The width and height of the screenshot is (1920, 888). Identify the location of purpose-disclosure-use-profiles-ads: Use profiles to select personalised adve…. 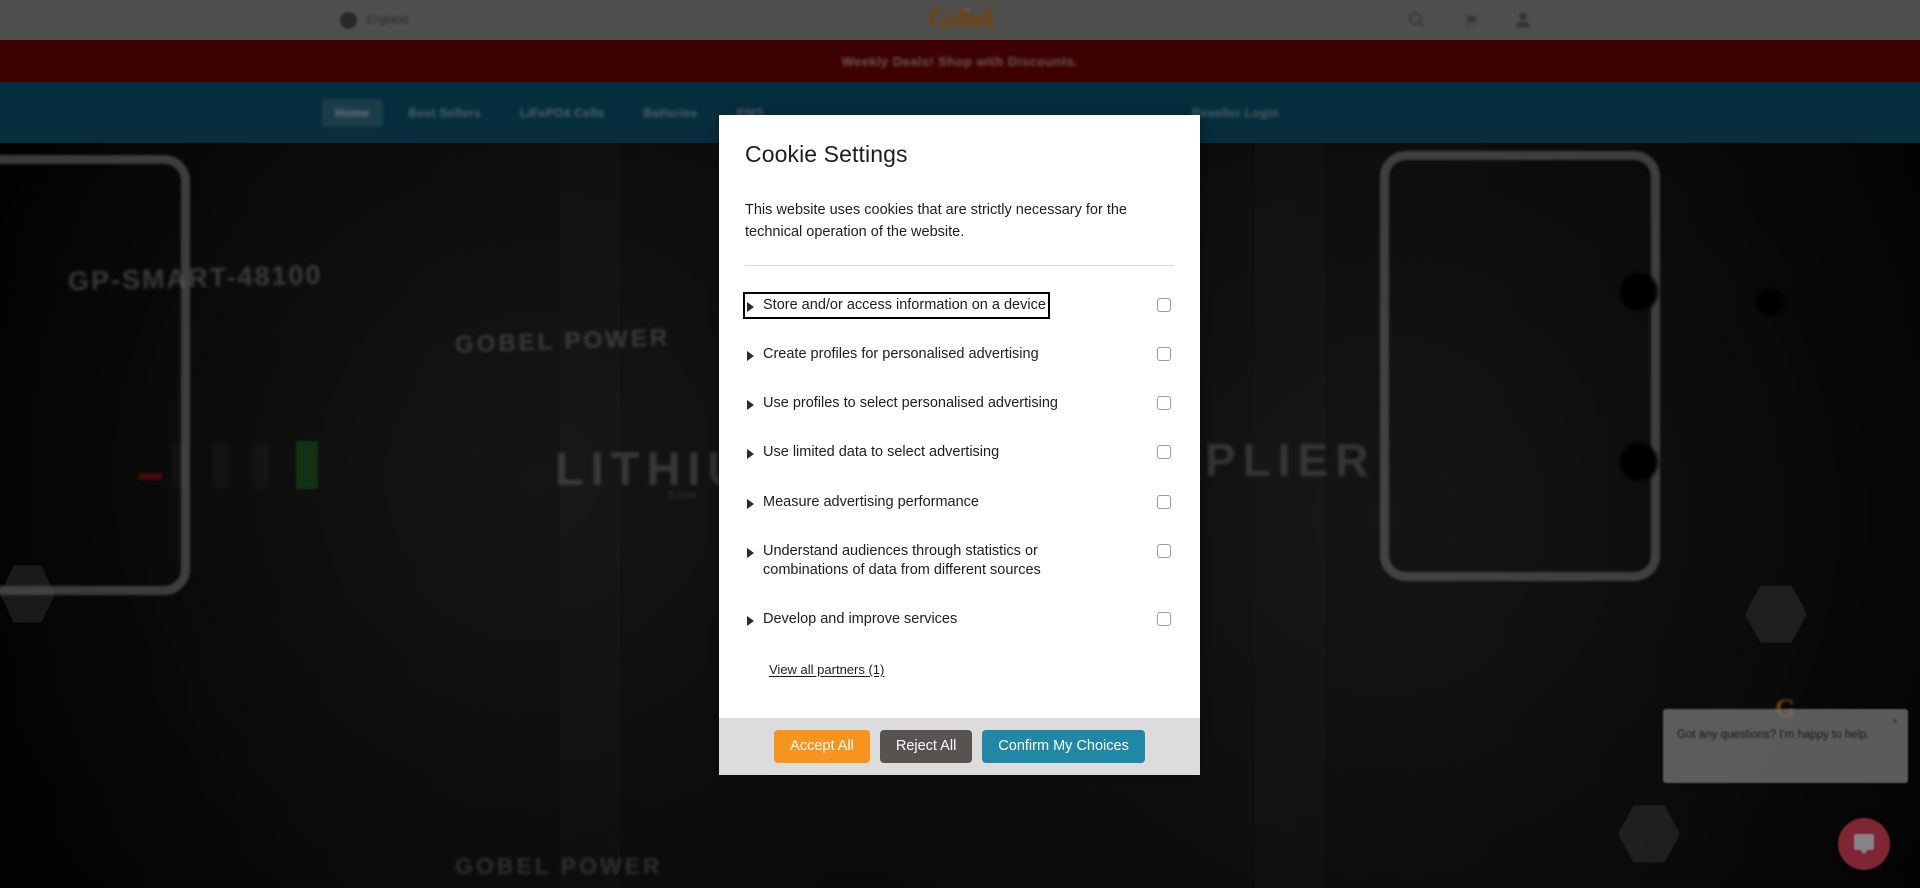
(902, 403).